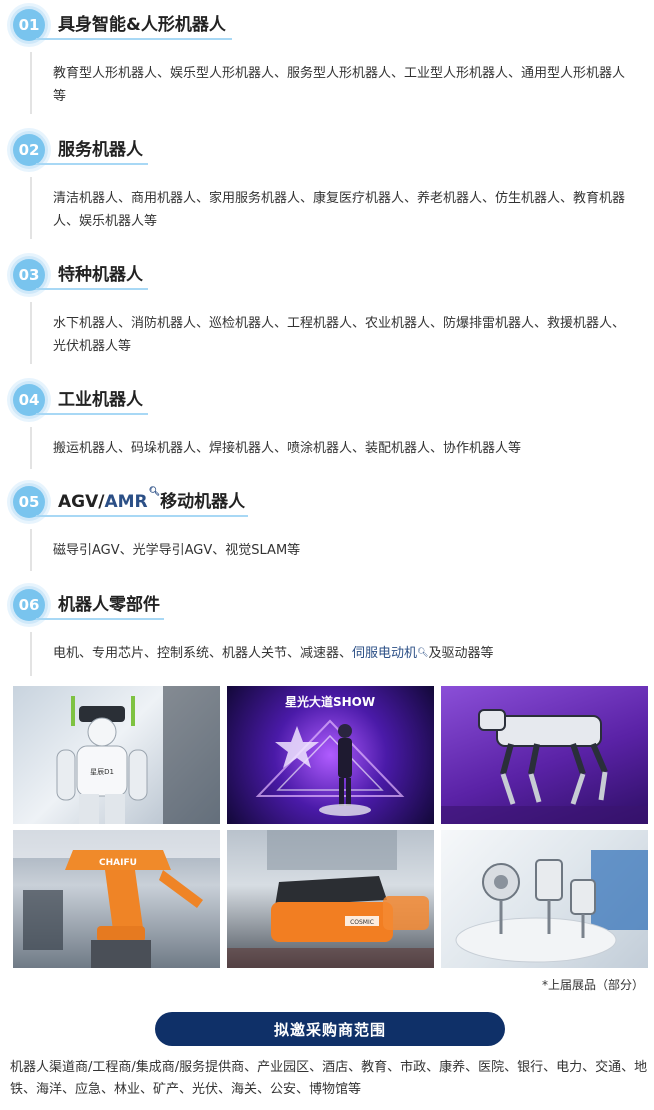 This screenshot has width=654, height=1110. I want to click on amr-link: AMR, so click(125, 502).